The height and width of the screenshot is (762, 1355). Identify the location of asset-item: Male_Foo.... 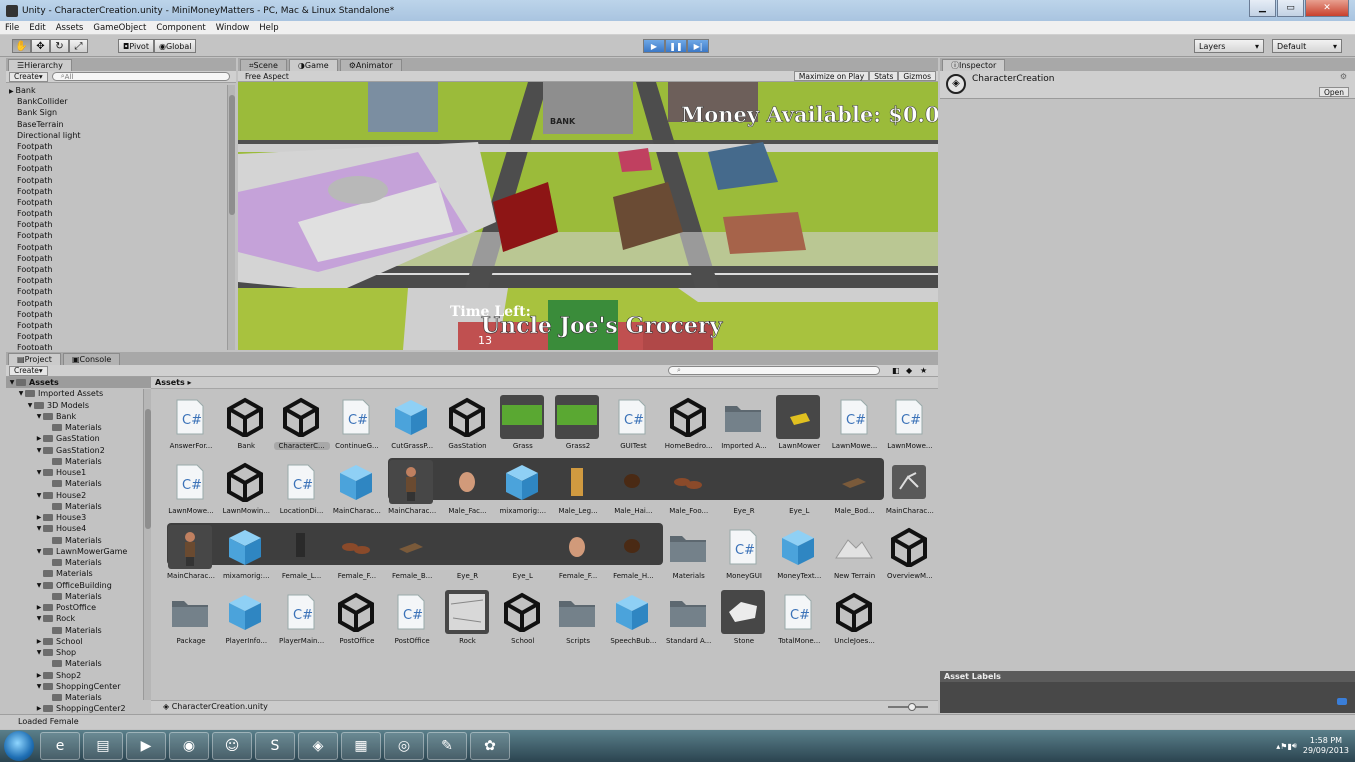
(687, 492).